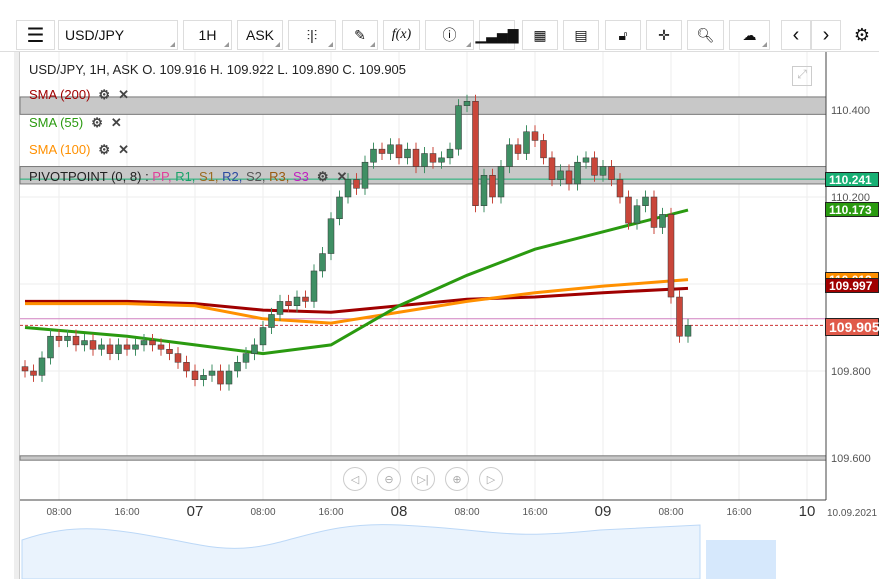 The image size is (879, 579). I want to click on navigator-window, so click(741, 559).